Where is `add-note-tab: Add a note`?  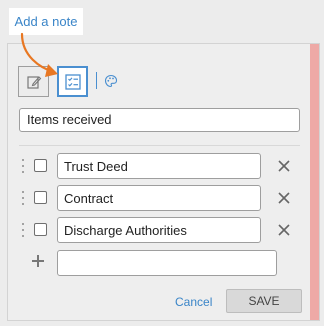
add-note-tab: Add a note is located at coordinates (46, 21).